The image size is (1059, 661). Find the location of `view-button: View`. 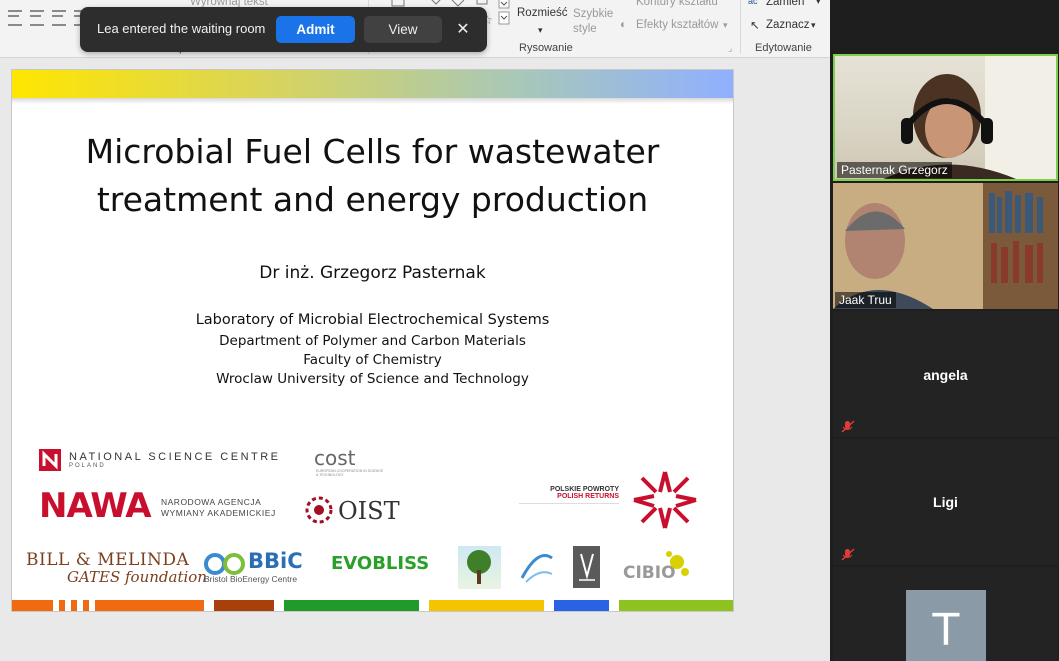

view-button: View is located at coordinates (403, 29).